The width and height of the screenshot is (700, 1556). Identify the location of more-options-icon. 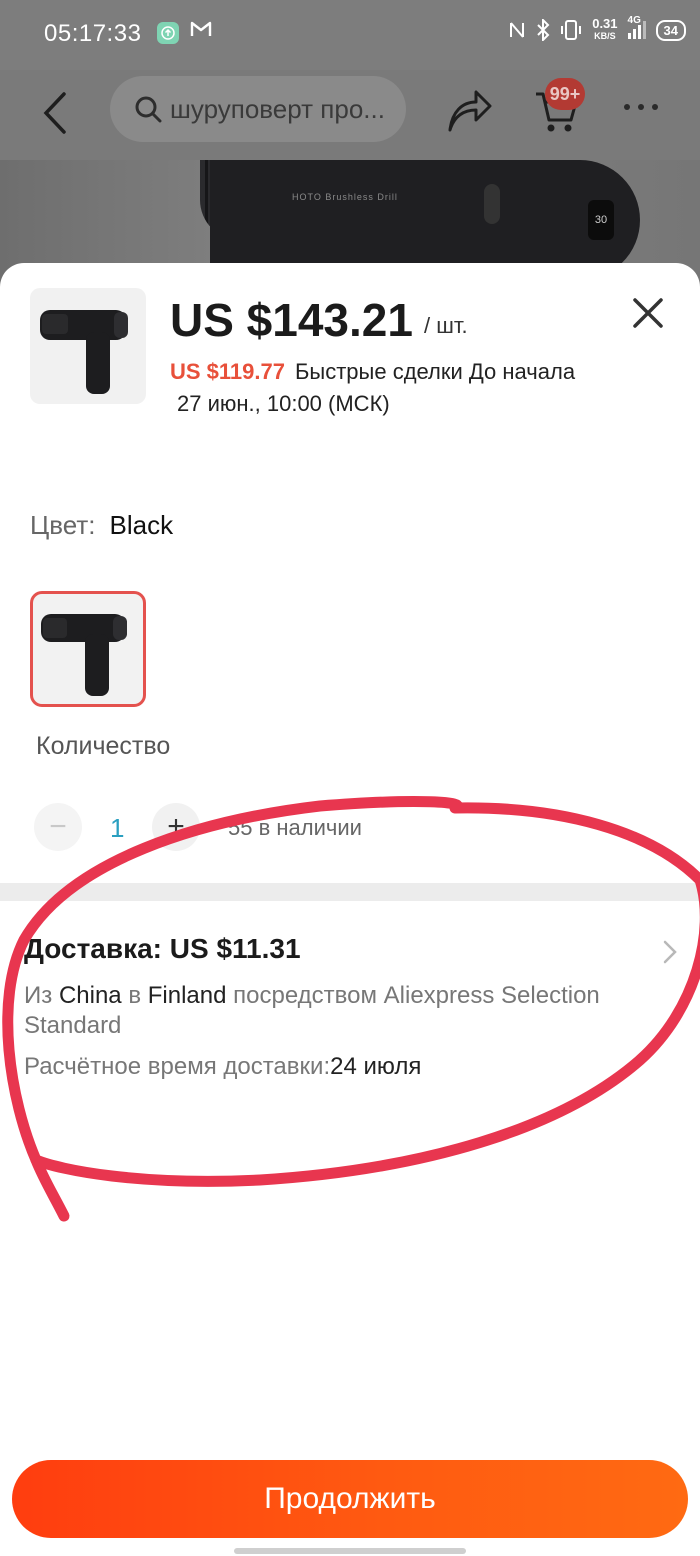
(641, 109).